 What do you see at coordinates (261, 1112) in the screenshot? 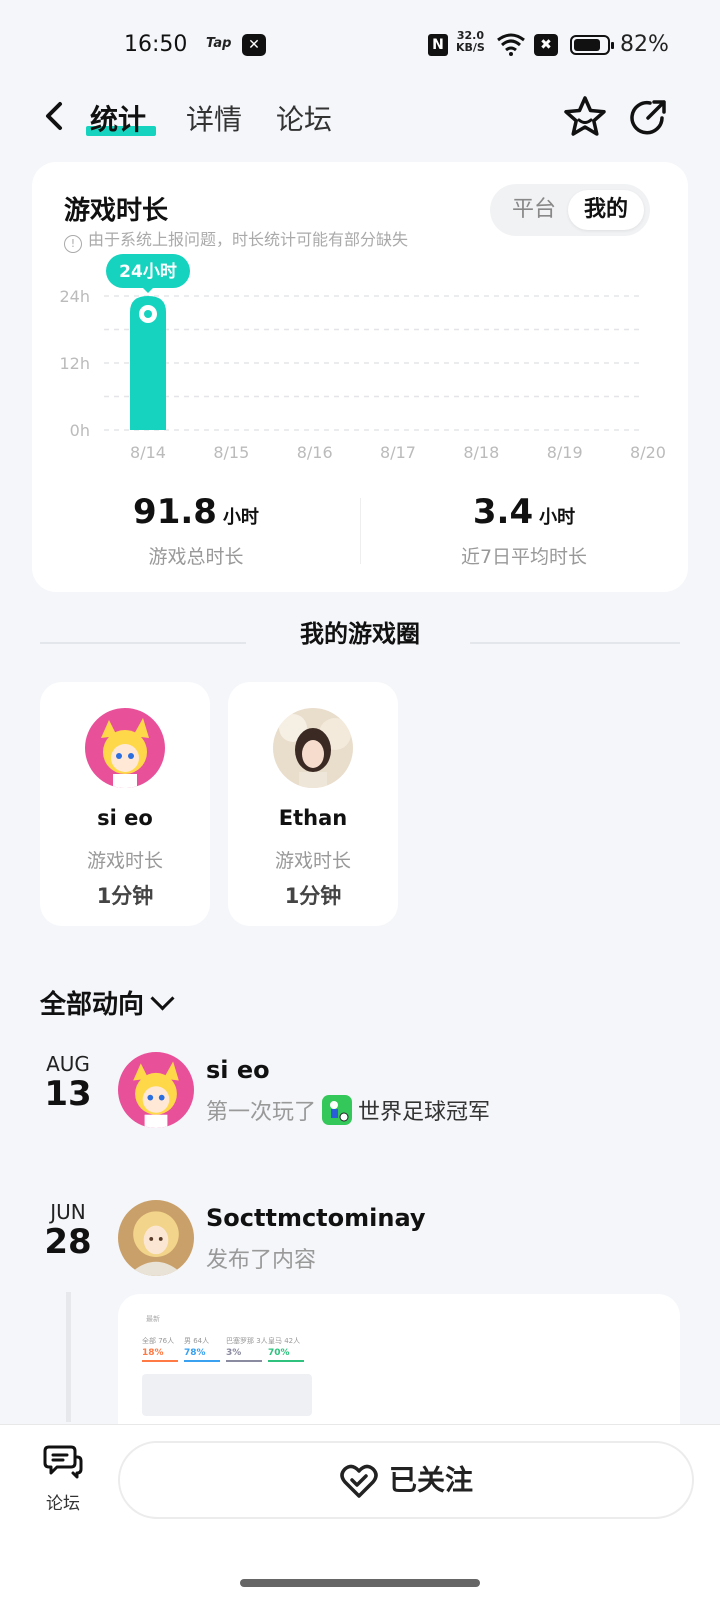
I see `feed-activity-text: 第一次玩了` at bounding box center [261, 1112].